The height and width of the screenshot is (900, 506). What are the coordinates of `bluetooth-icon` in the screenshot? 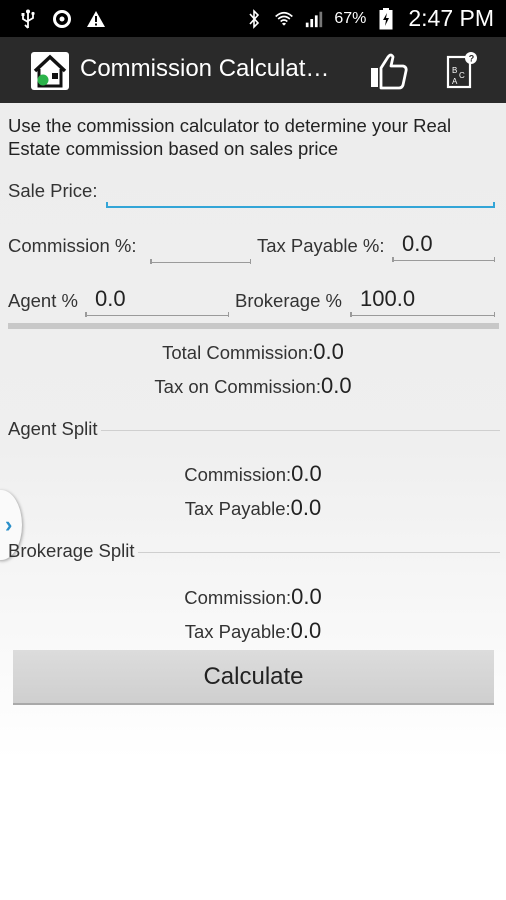 It's located at (254, 18).